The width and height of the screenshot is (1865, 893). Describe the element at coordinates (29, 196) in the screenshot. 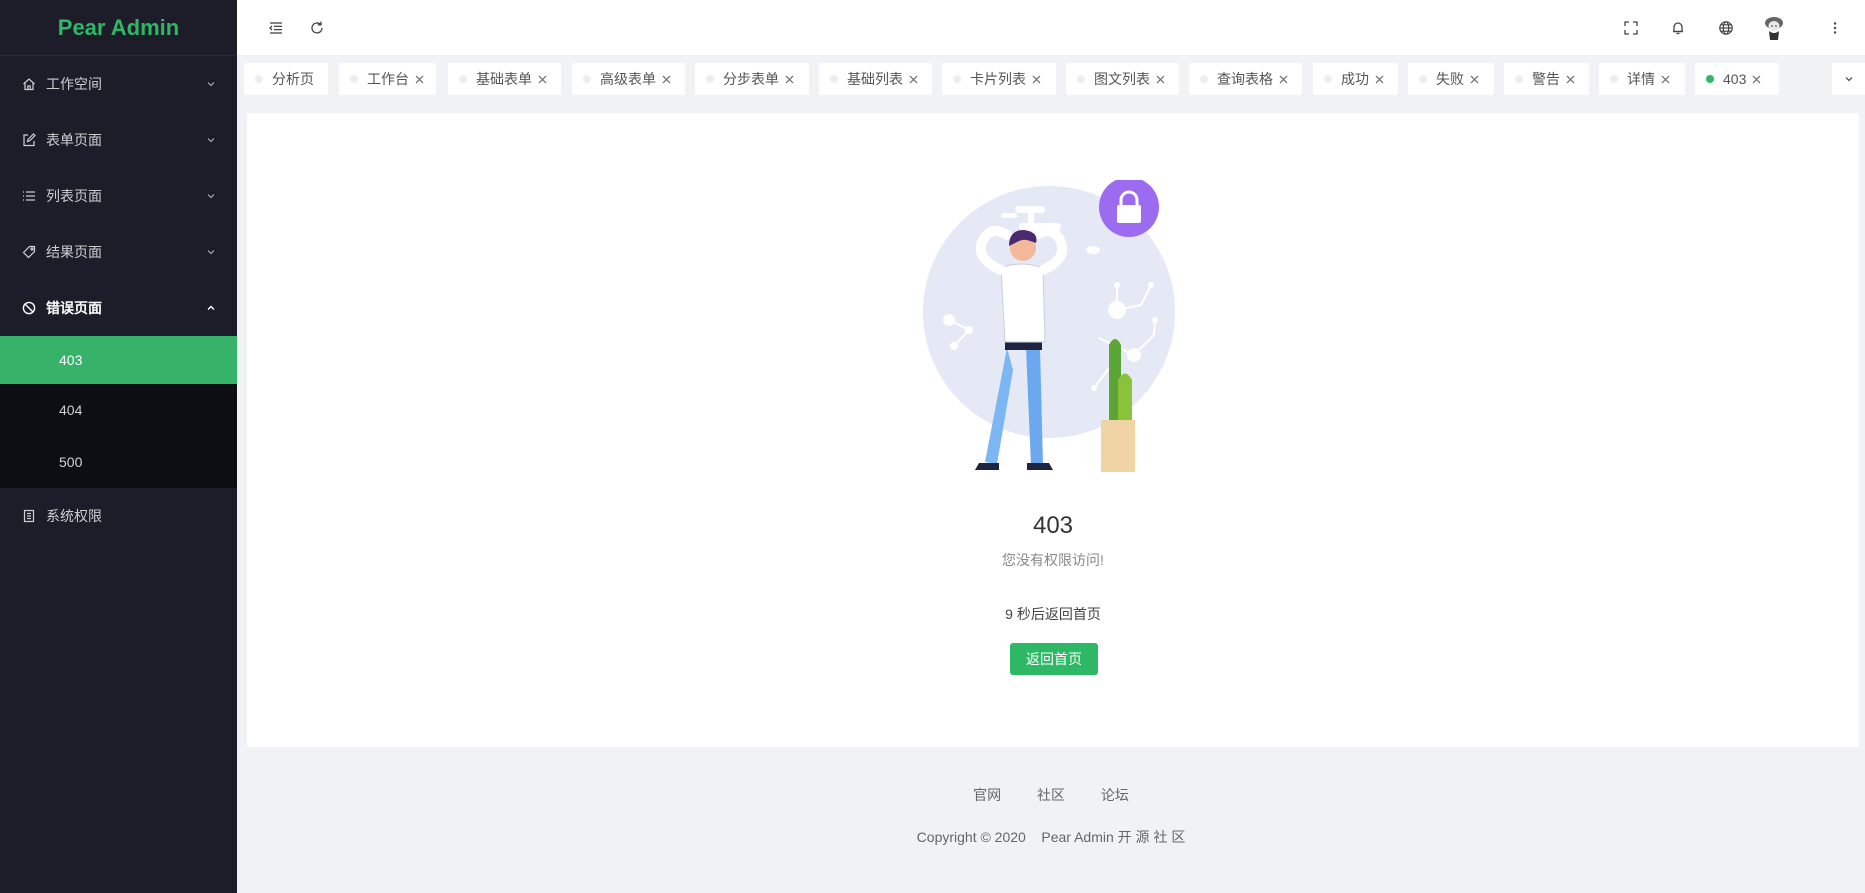

I see `list-icon` at that location.